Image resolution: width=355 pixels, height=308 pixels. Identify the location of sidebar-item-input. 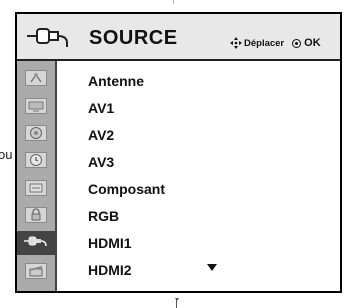
(36, 243).